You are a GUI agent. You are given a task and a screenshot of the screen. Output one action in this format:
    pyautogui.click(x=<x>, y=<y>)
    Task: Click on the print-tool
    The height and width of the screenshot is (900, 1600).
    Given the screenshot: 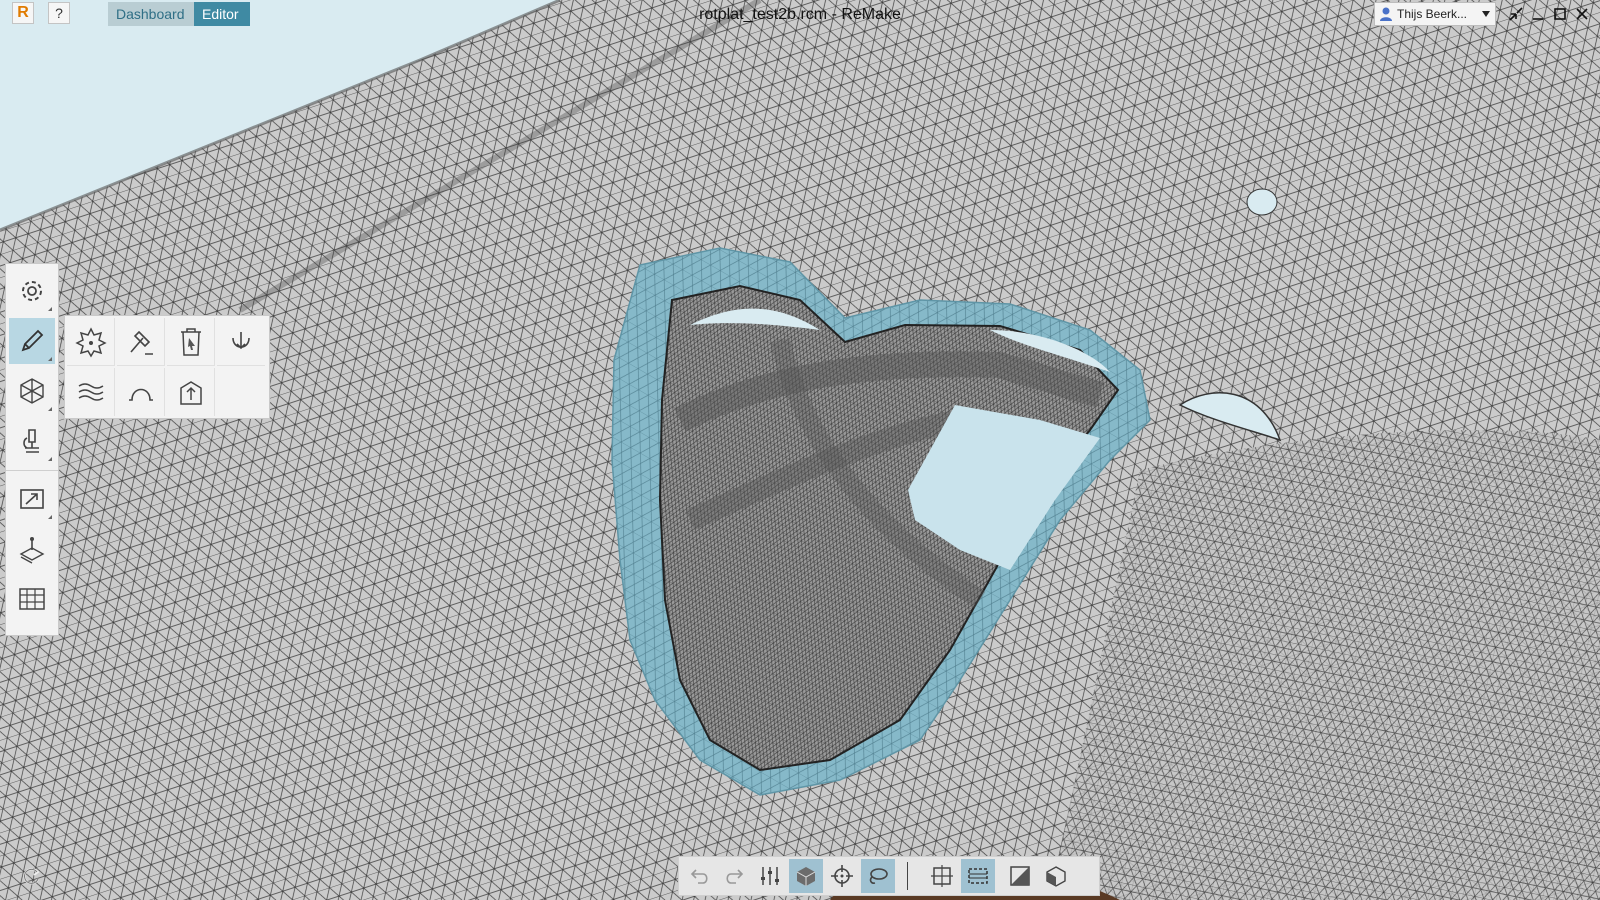 What is the action you would take?
    pyautogui.click(x=32, y=549)
    